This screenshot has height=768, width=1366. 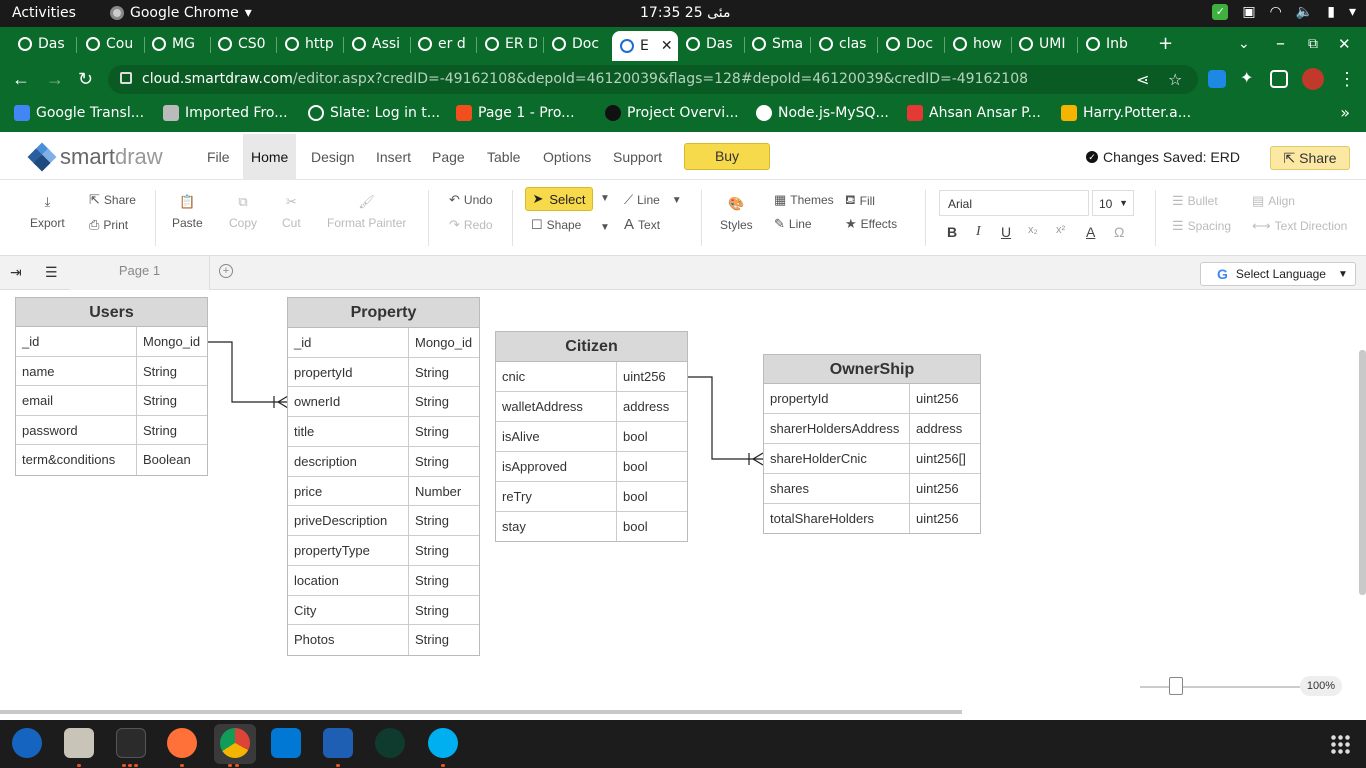 What do you see at coordinates (1045, 44) in the screenshot?
I see `browser-tab: UMI` at bounding box center [1045, 44].